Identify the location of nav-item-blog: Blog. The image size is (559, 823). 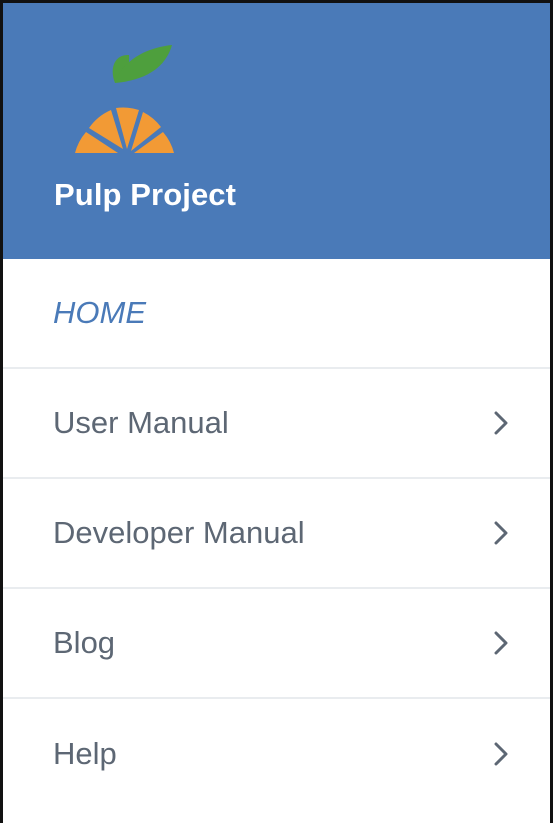
(276, 644).